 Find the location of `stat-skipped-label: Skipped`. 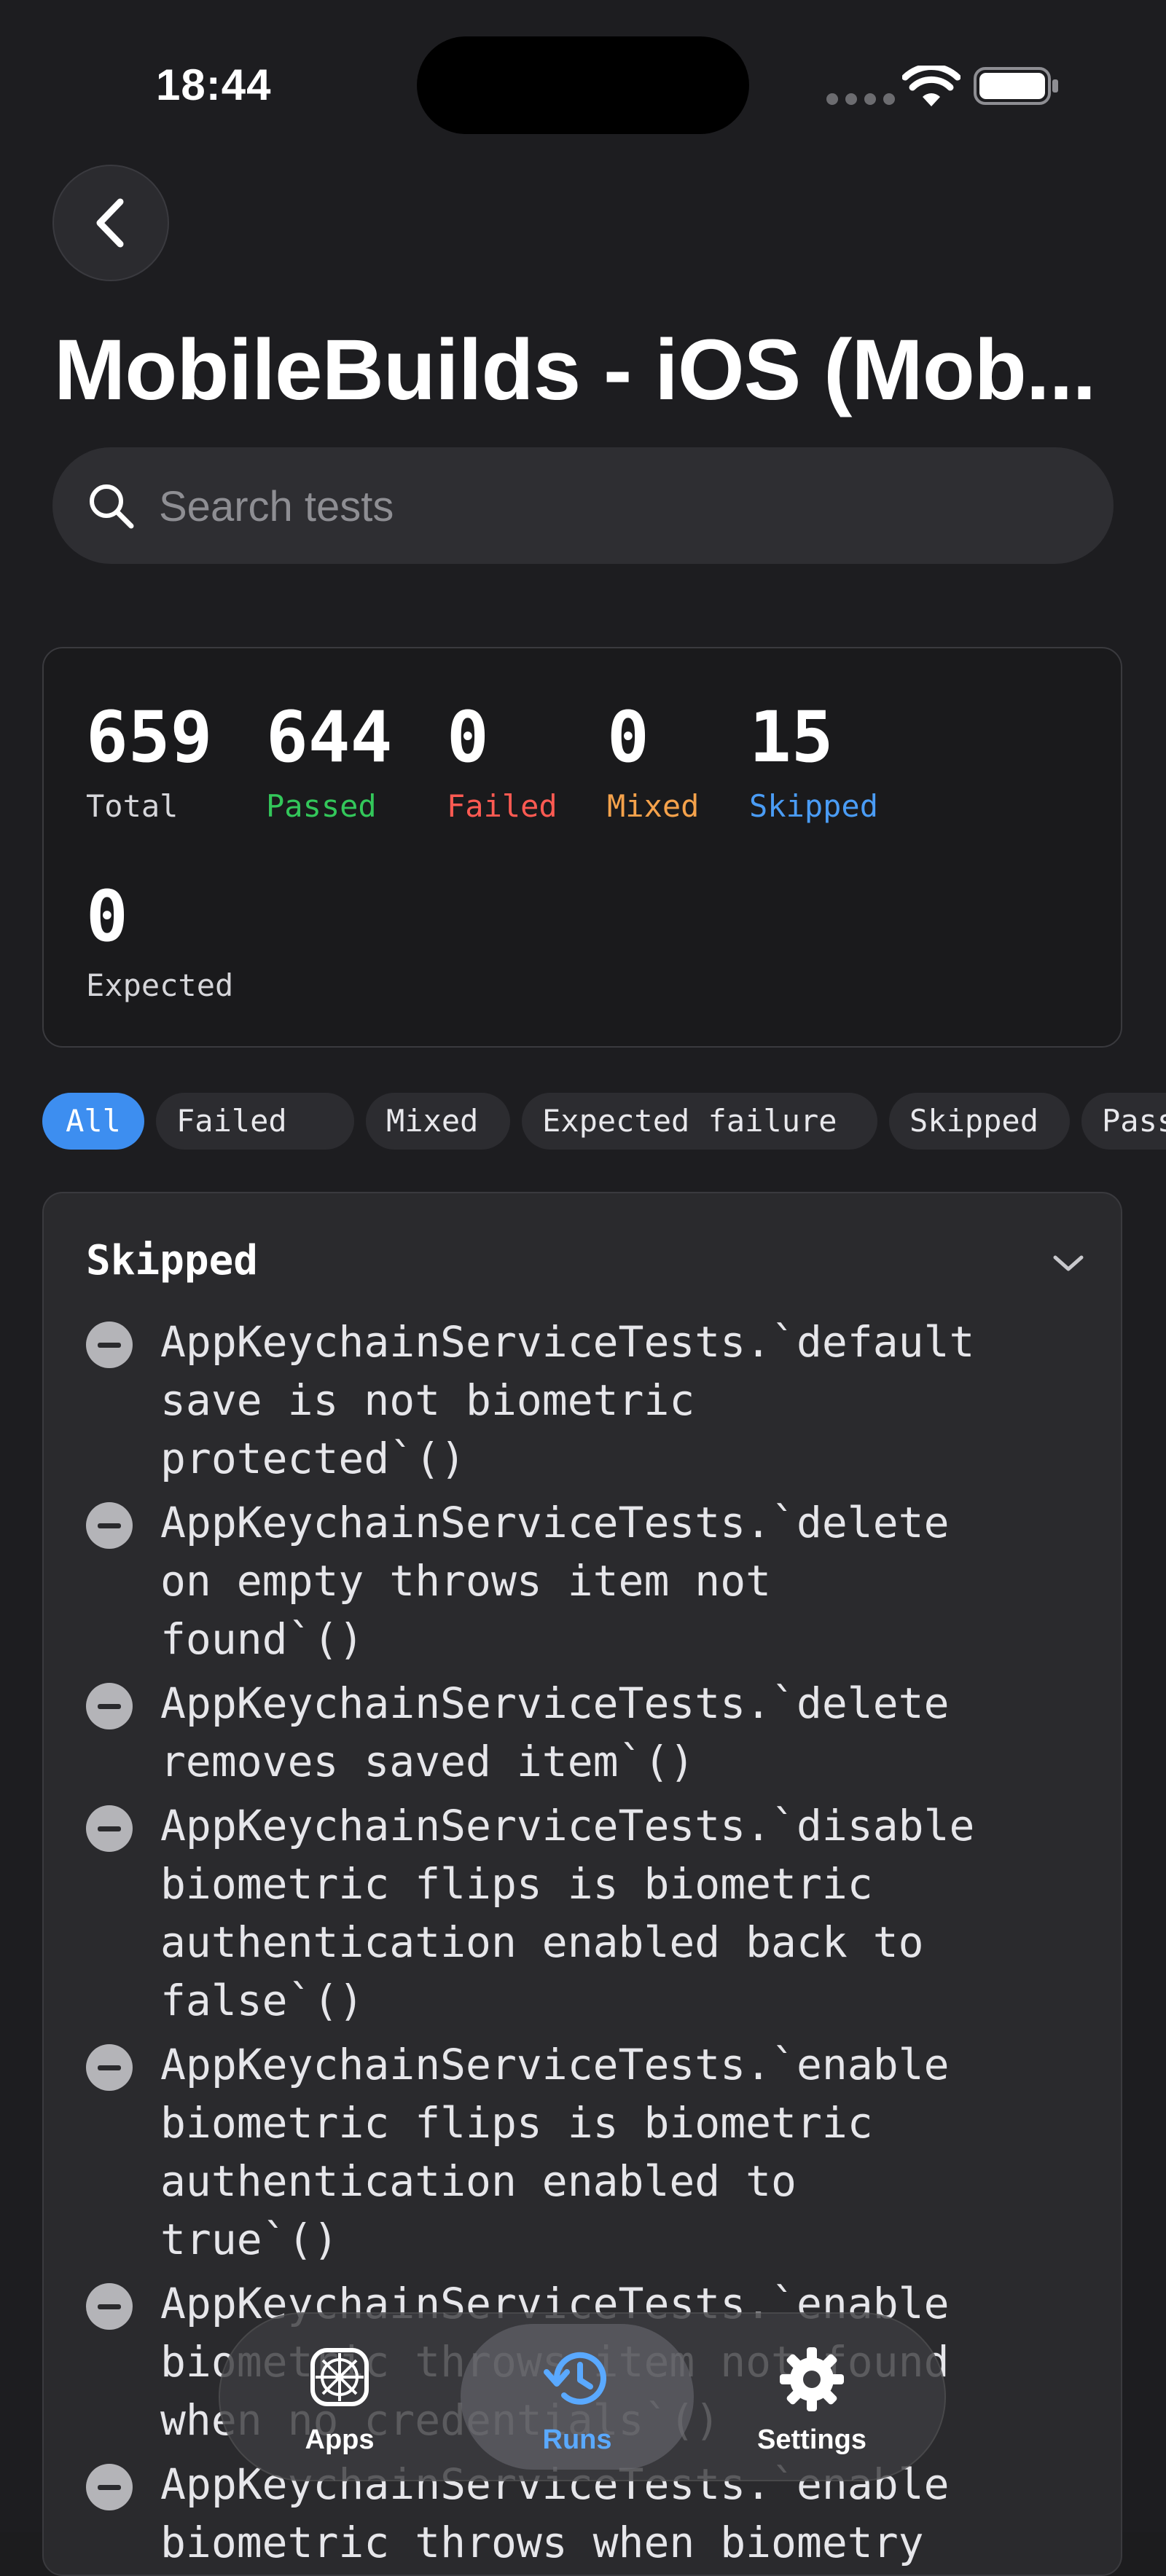

stat-skipped-label: Skipped is located at coordinates (814, 806).